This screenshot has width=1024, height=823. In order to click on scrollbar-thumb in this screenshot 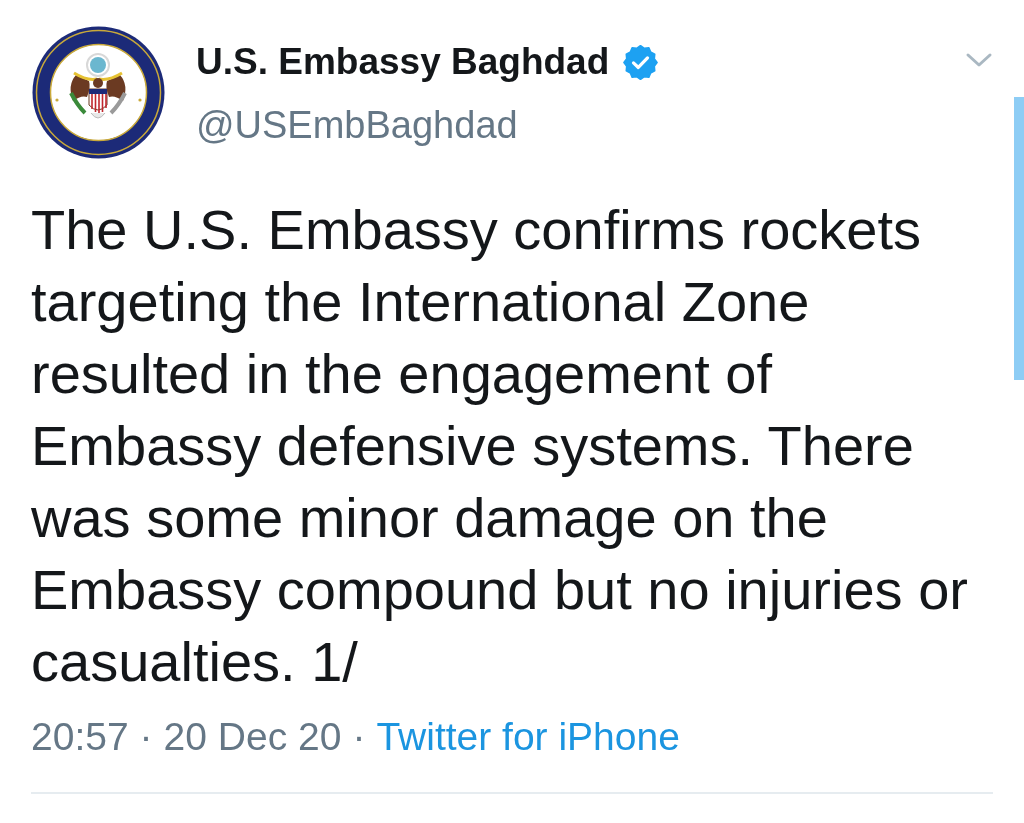, I will do `click(1019, 238)`.